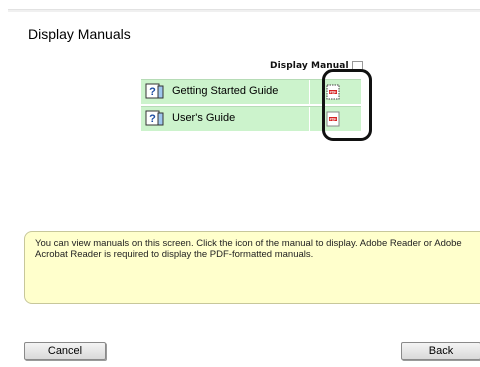  Describe the element at coordinates (65, 351) in the screenshot. I see `cancel-button: Cancel` at that location.